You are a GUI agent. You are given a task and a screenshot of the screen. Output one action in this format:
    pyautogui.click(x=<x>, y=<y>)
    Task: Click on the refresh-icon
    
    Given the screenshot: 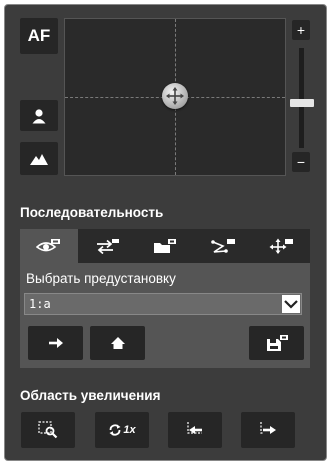 What is the action you would take?
    pyautogui.click(x=115, y=430)
    